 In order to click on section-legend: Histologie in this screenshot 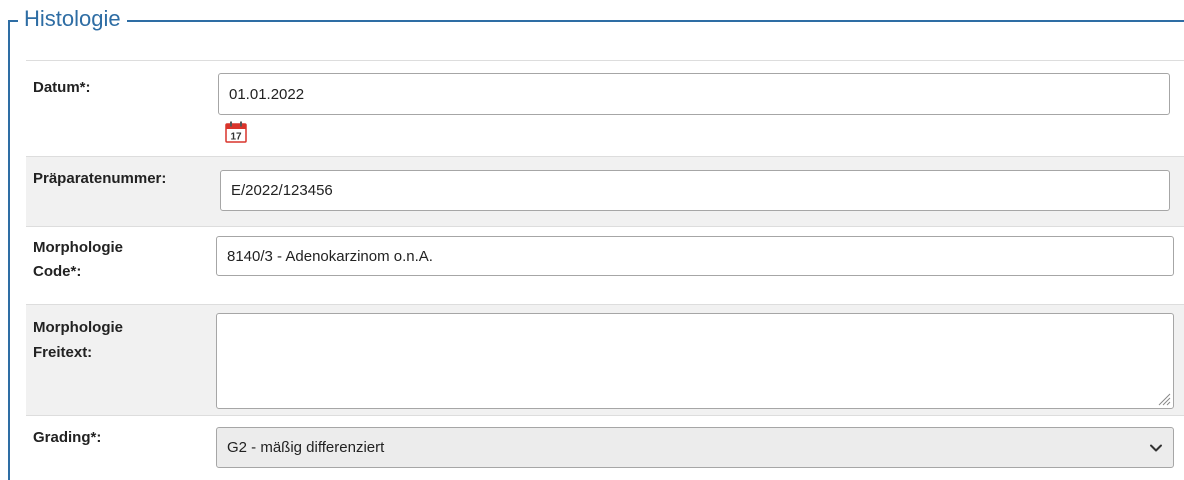, I will do `click(72, 19)`.